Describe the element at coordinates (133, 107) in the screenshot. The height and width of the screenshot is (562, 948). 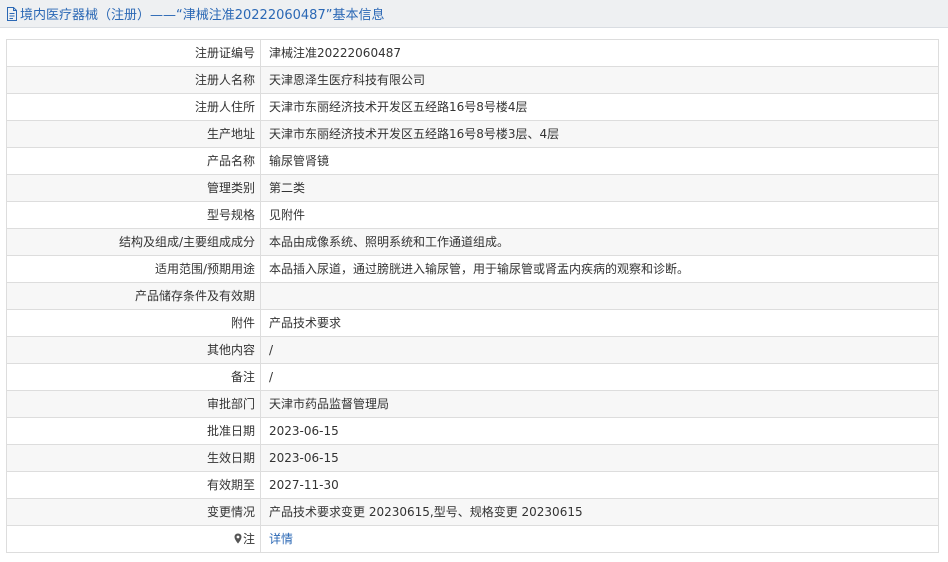
I see `field-label: 注册人住所` at that location.